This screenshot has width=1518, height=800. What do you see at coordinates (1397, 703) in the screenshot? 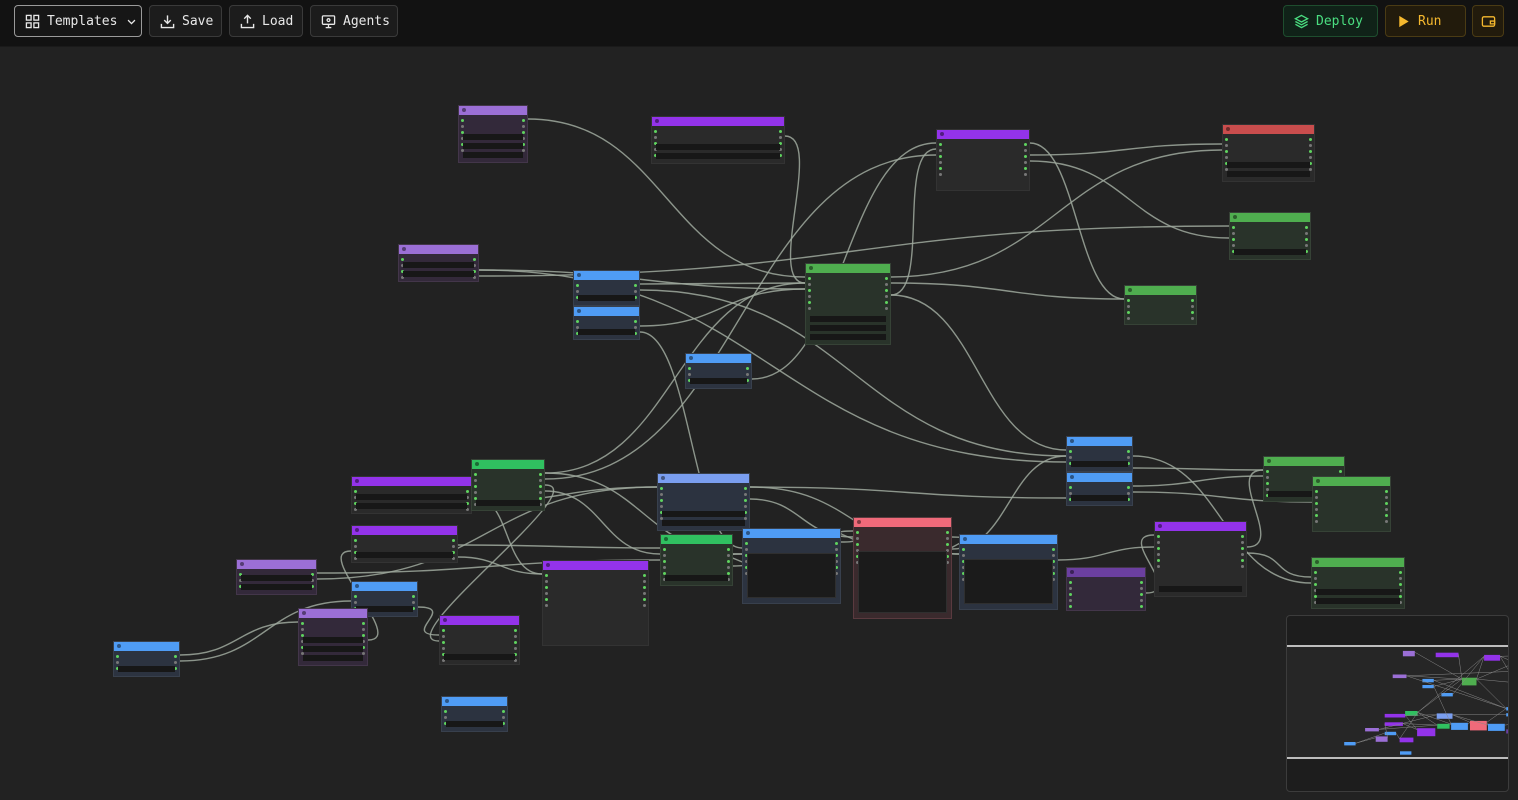
I see `minimap` at bounding box center [1397, 703].